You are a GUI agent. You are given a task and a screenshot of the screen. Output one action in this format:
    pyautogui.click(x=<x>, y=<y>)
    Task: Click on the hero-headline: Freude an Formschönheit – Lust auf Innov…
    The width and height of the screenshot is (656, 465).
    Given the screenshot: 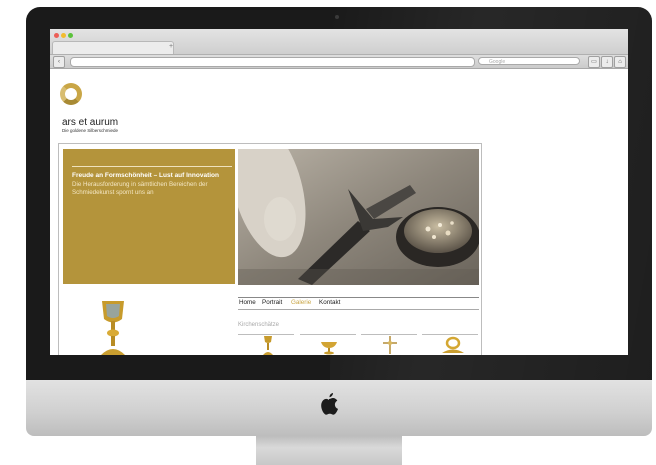 What is the action you would take?
    pyautogui.click(x=145, y=175)
    